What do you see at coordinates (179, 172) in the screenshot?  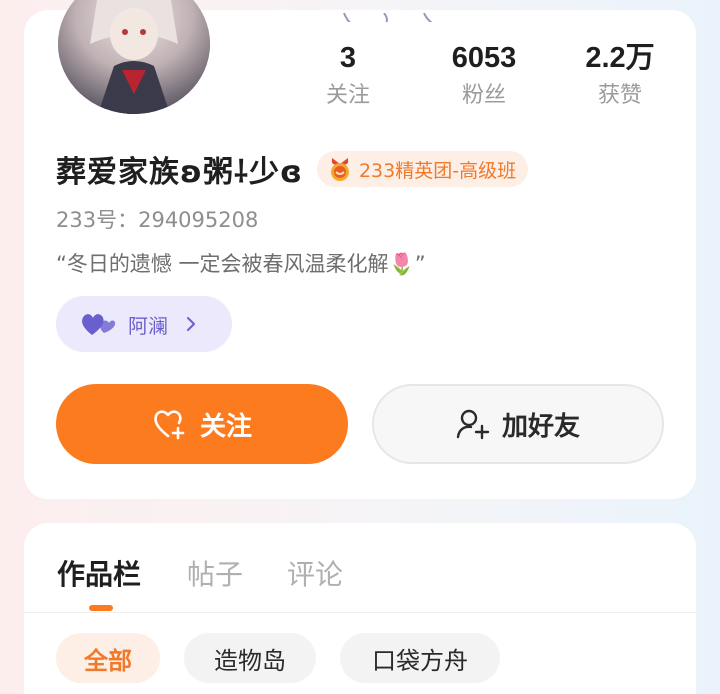 I see `username: 葬爱家族ʚ粥⸸少ɞ` at bounding box center [179, 172].